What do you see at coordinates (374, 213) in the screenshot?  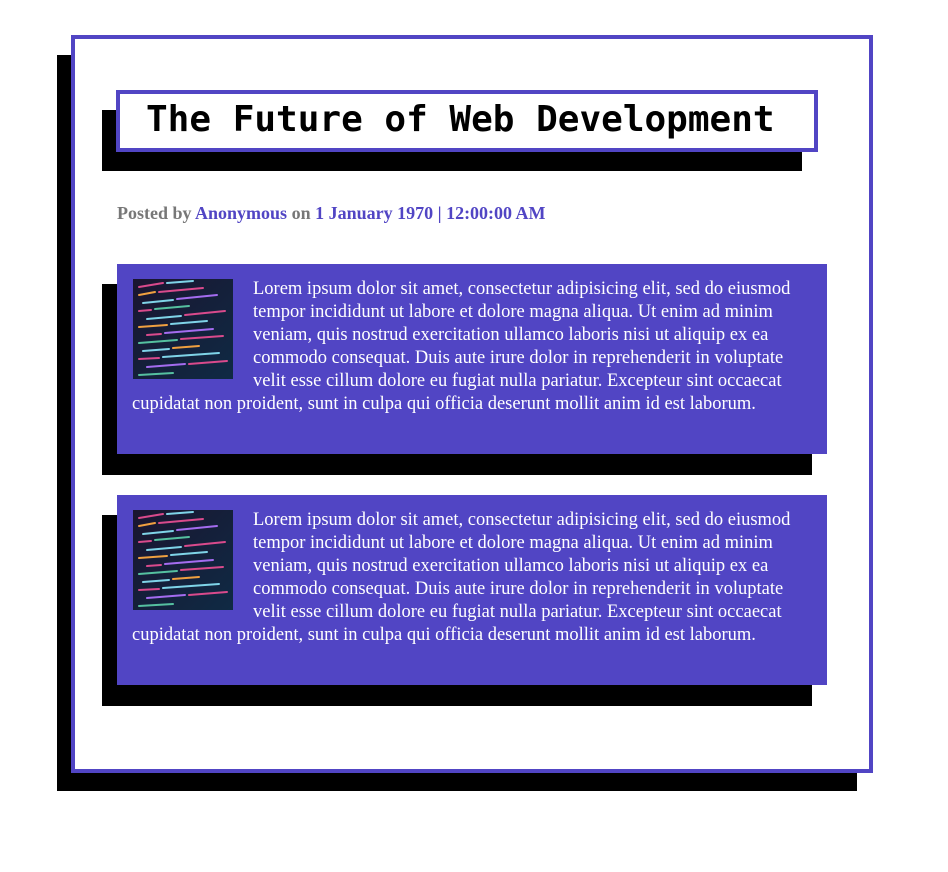 I see `post-date: 1 January 1970` at bounding box center [374, 213].